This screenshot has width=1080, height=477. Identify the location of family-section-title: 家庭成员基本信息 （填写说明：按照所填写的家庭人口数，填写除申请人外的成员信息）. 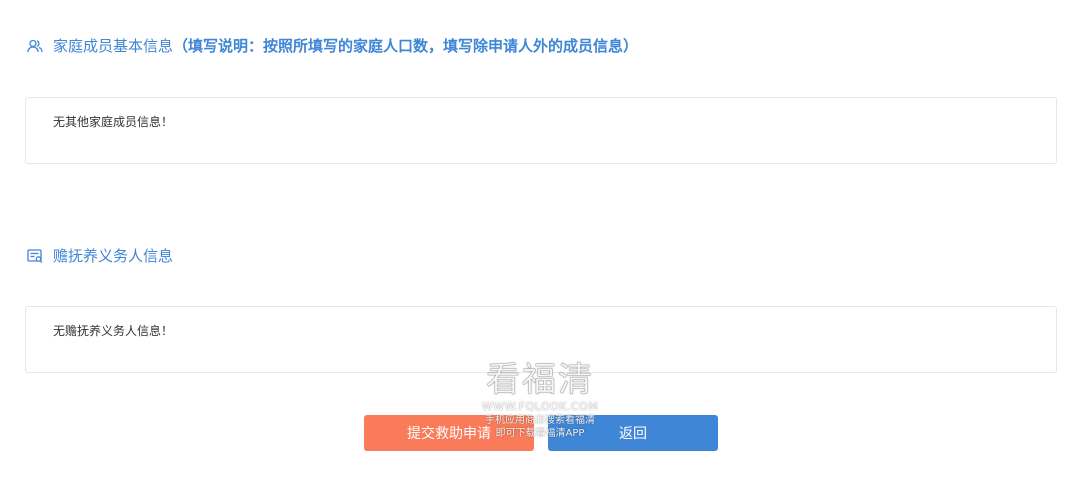
(332, 45).